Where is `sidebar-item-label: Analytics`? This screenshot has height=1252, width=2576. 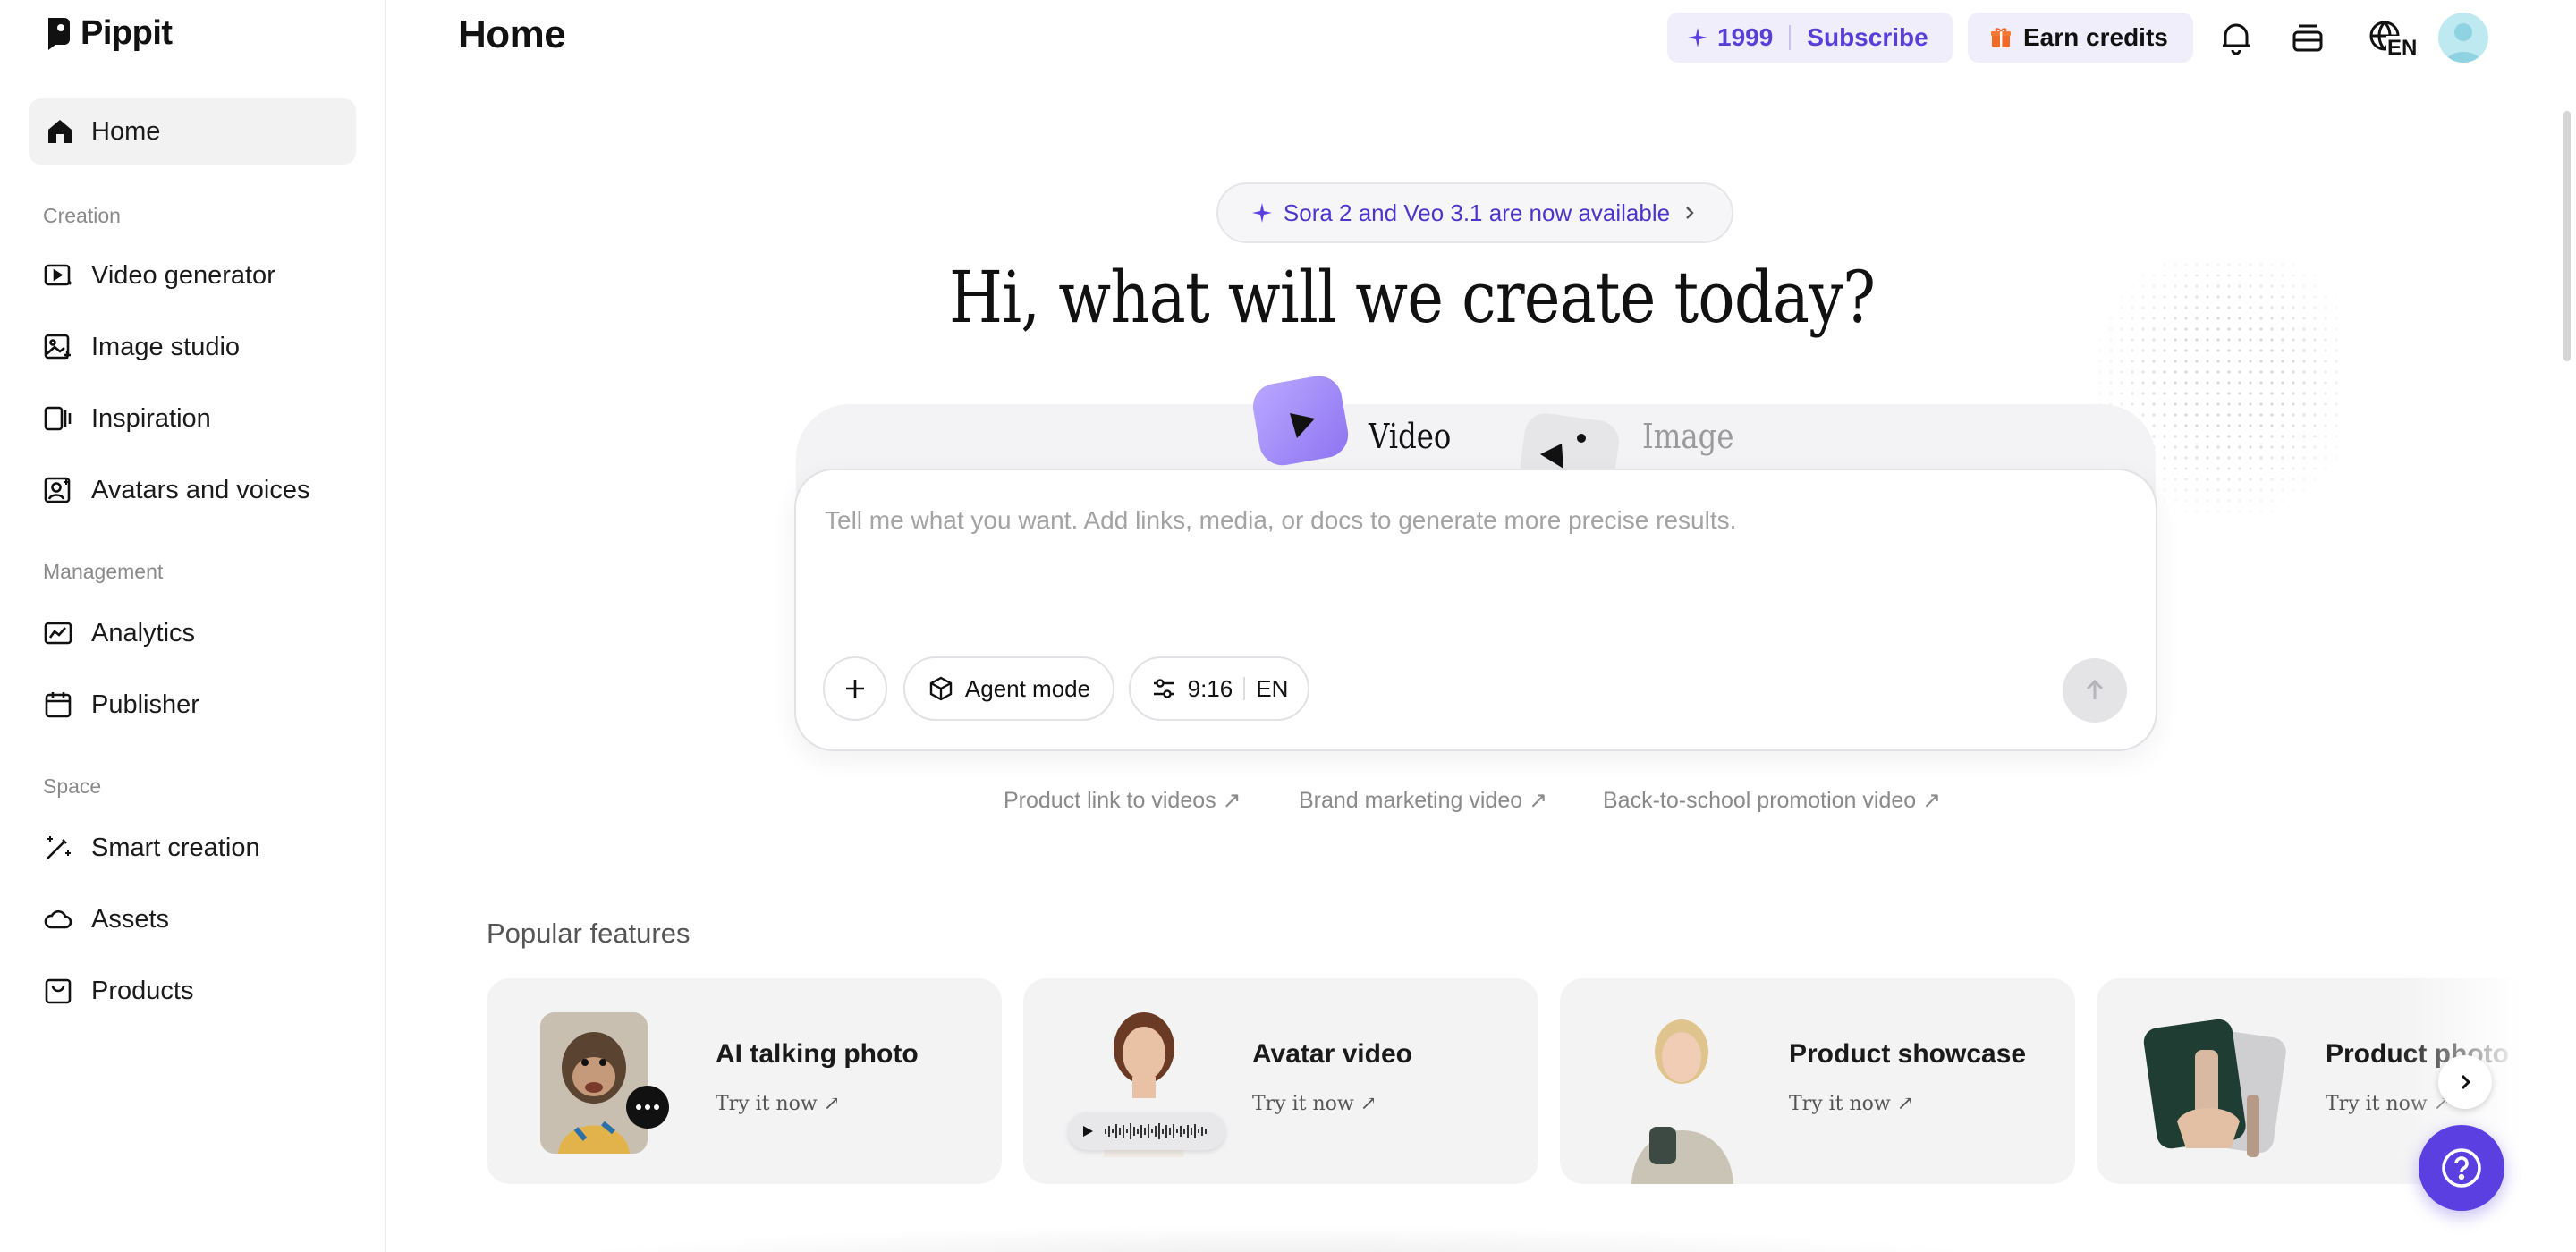 sidebar-item-label: Analytics is located at coordinates (143, 632).